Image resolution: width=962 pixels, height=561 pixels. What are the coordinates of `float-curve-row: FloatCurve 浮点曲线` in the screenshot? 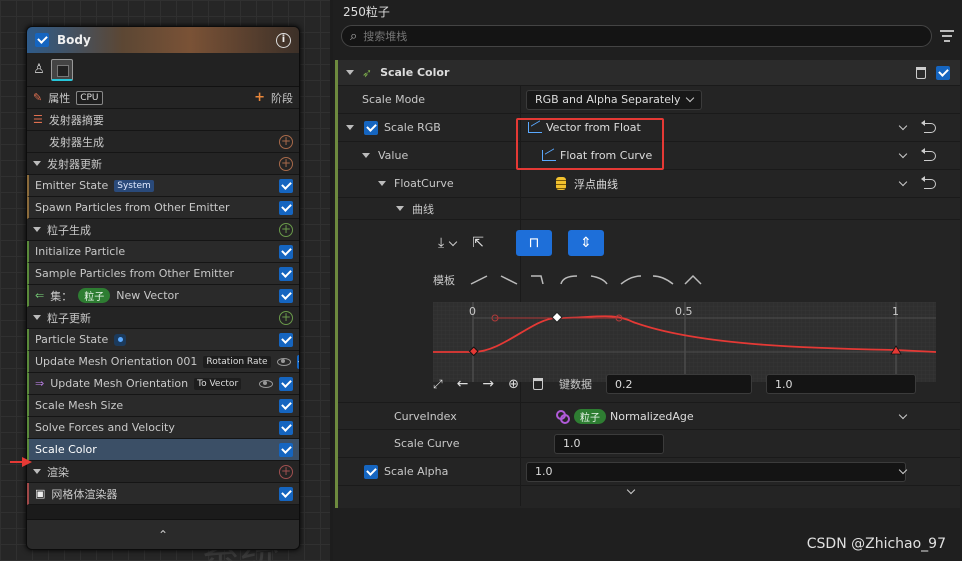 It's located at (649, 184).